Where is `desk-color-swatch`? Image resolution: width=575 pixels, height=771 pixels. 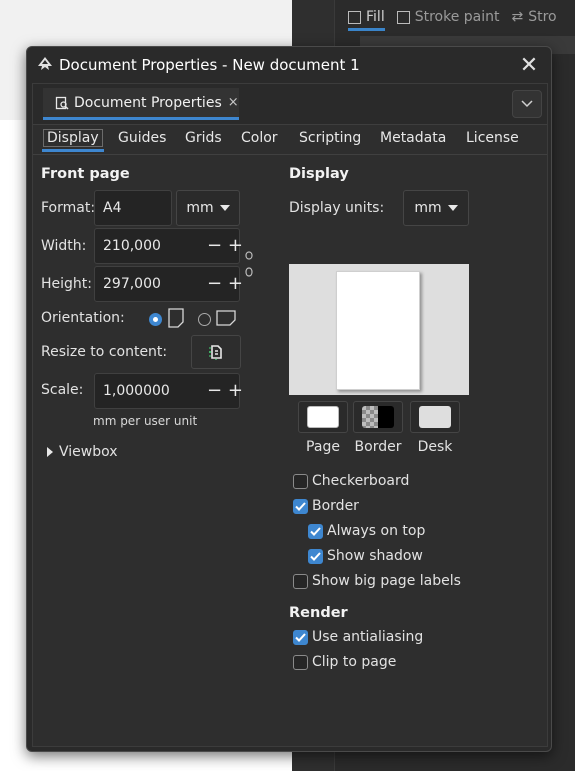
desk-color-swatch is located at coordinates (435, 417).